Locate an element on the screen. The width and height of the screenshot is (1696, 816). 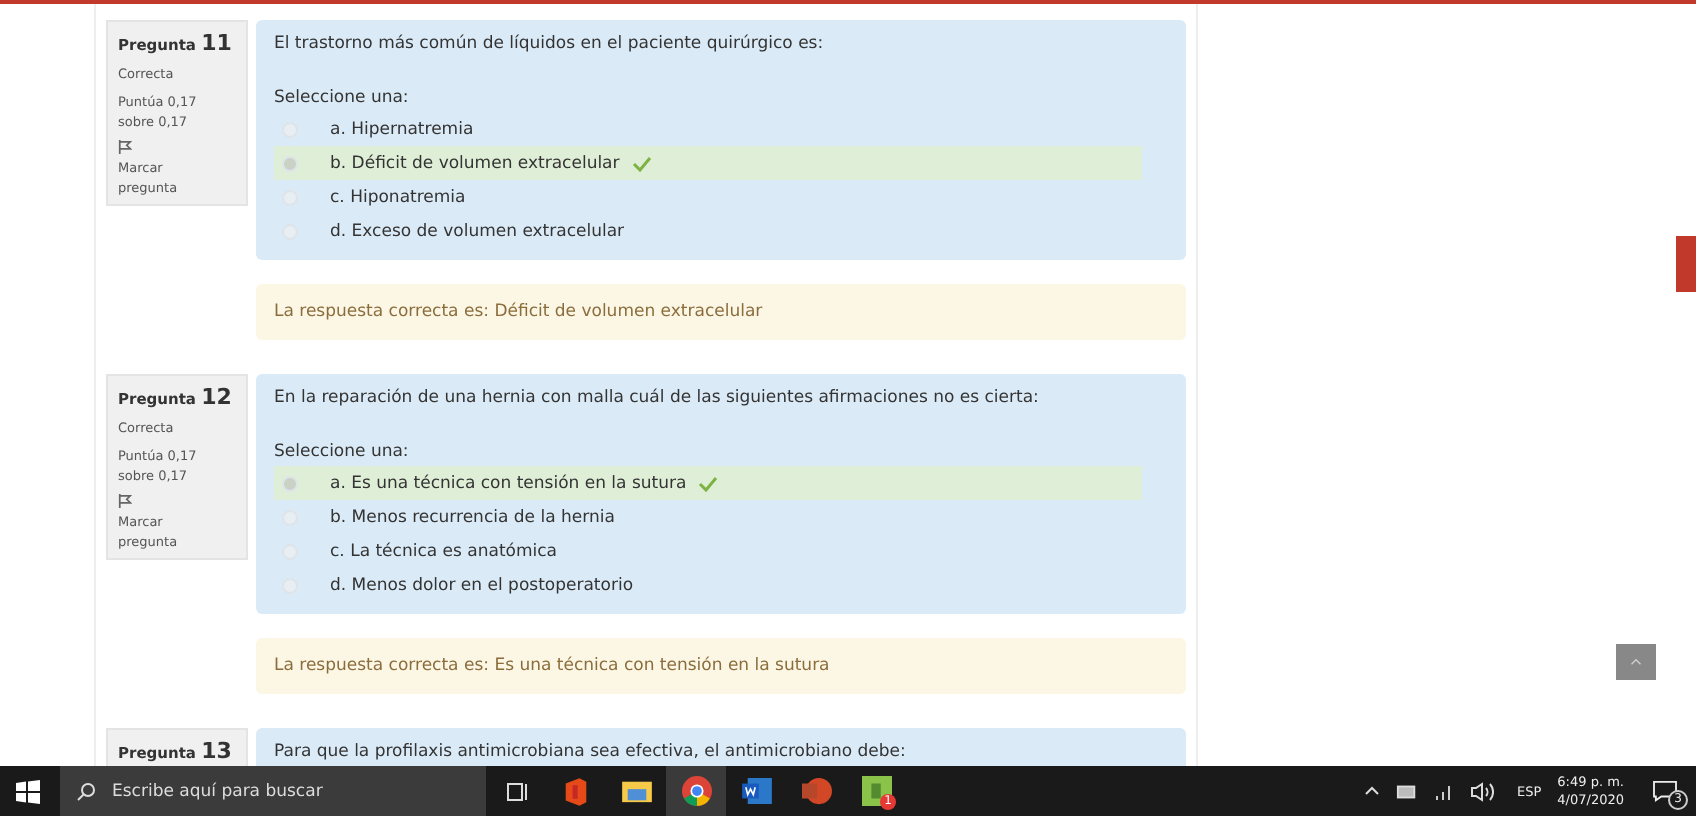
windows-icon is located at coordinates (28, 791).